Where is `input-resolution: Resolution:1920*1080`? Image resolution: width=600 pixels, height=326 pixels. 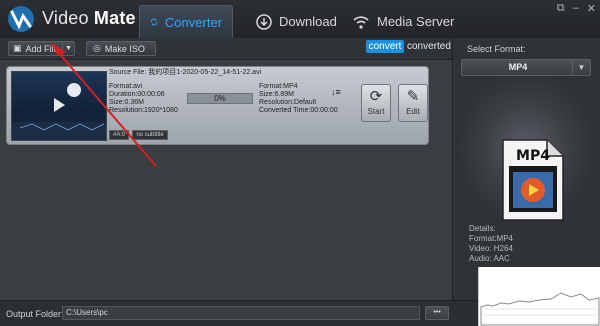 input-resolution: Resolution:1920*1080 is located at coordinates (143, 110).